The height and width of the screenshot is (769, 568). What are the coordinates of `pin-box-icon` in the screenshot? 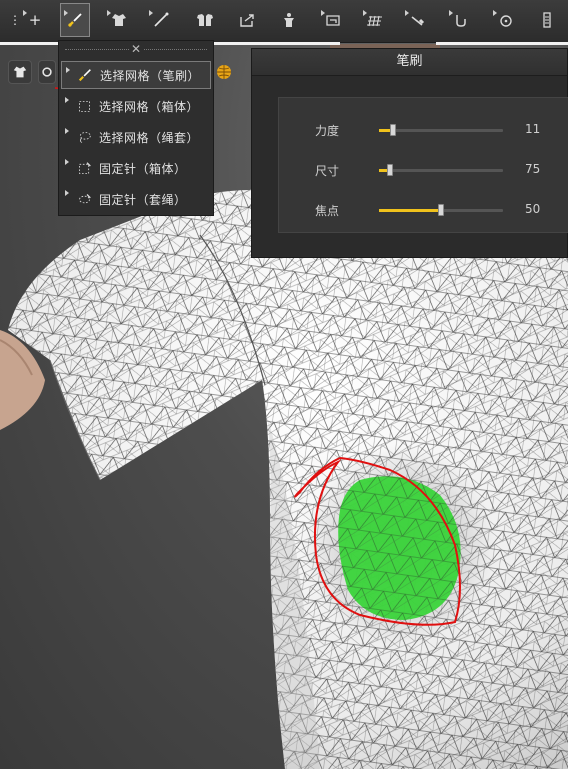 It's located at (84, 168).